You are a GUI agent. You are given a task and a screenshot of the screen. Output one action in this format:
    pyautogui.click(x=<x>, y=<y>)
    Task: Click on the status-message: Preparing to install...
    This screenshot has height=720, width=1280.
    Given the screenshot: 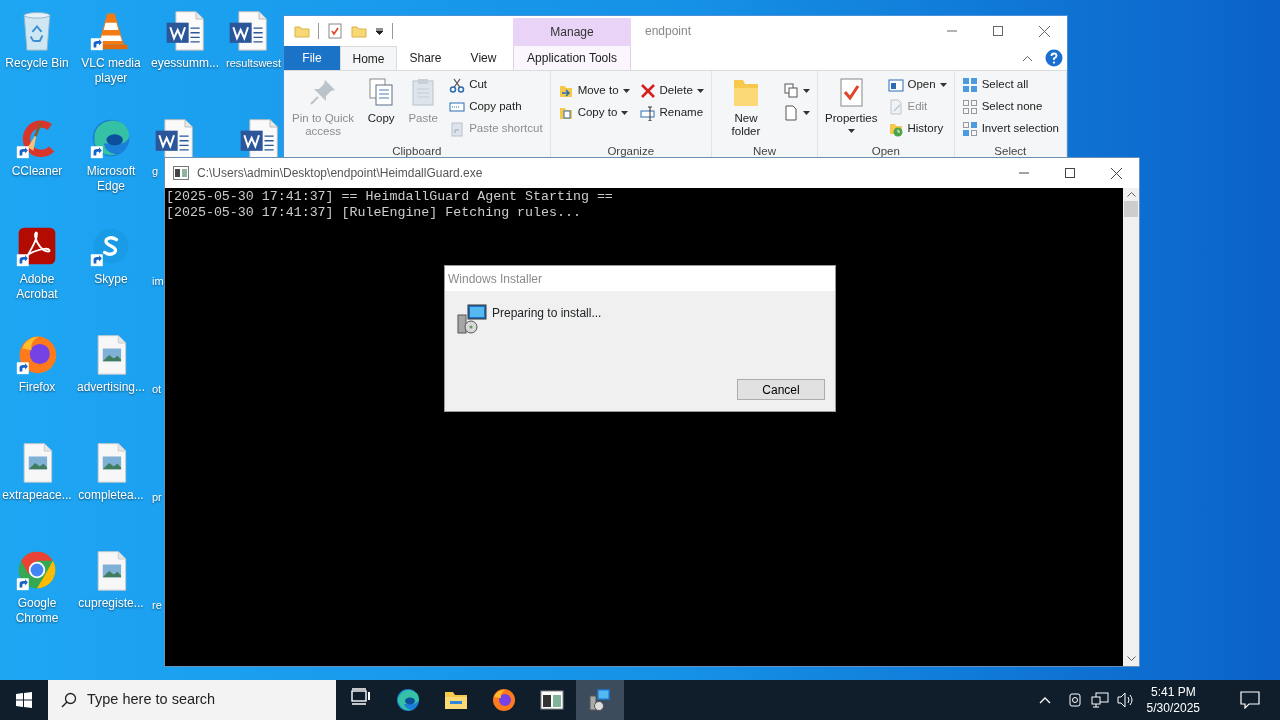 What is the action you would take?
    pyautogui.click(x=547, y=313)
    